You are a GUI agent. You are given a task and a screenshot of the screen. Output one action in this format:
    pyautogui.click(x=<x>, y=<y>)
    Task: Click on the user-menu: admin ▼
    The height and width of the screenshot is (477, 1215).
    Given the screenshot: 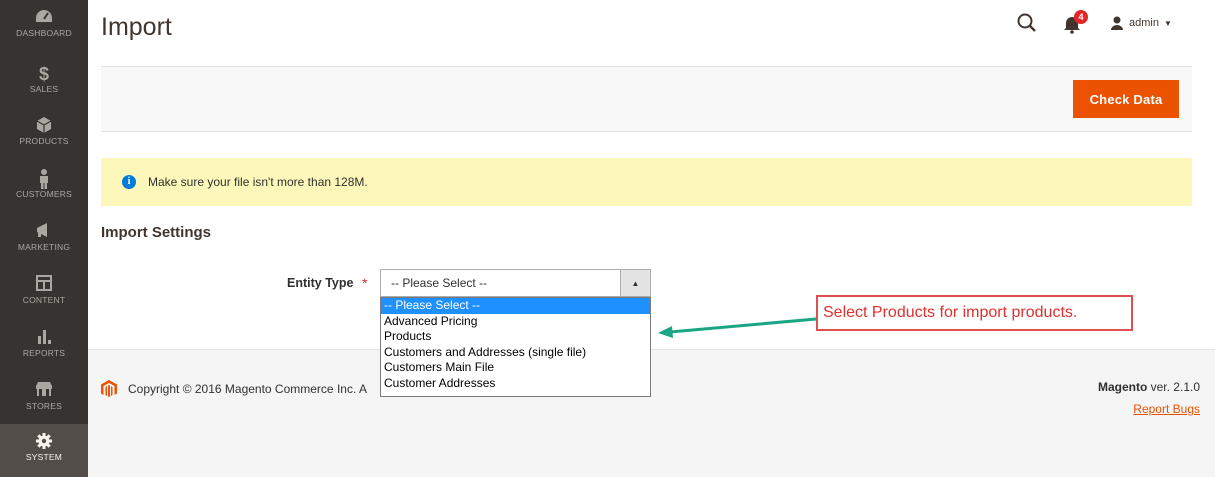 What is the action you would take?
    pyautogui.click(x=1141, y=23)
    